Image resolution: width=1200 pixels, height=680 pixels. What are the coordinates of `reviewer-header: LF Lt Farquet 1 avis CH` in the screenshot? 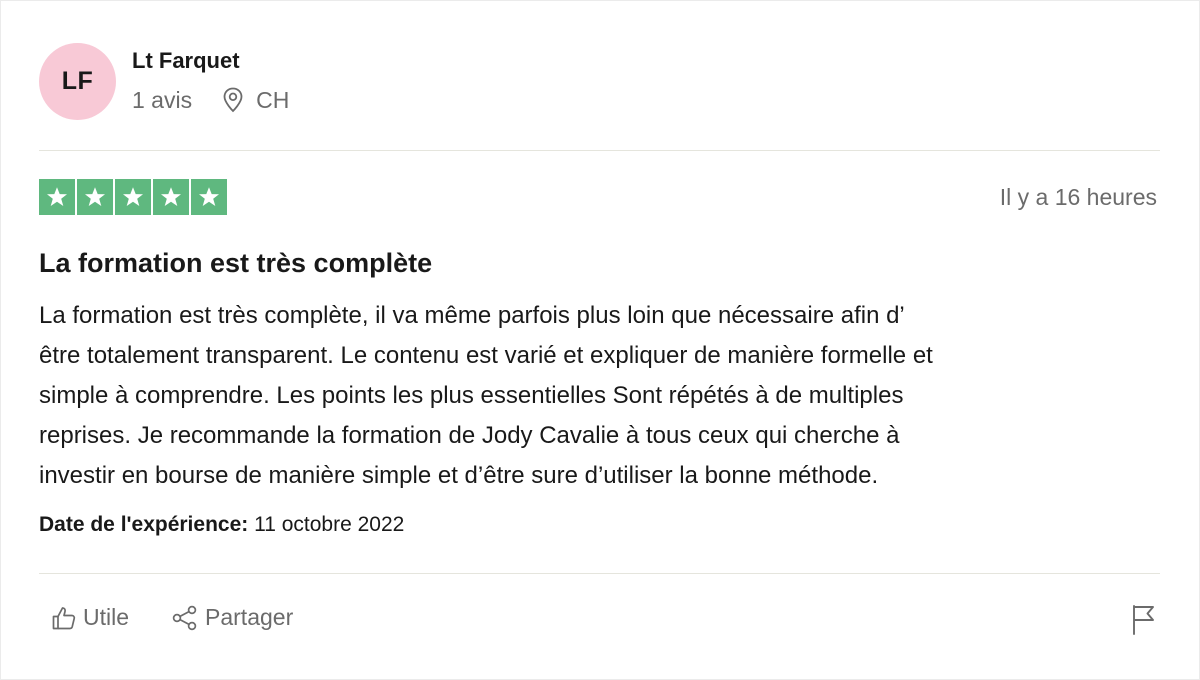 It's located at (164, 81).